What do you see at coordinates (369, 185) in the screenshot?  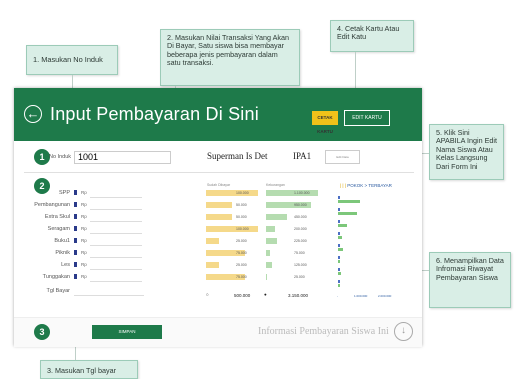 I see `legend-label: POKOK > TERBAYAR` at bounding box center [369, 185].